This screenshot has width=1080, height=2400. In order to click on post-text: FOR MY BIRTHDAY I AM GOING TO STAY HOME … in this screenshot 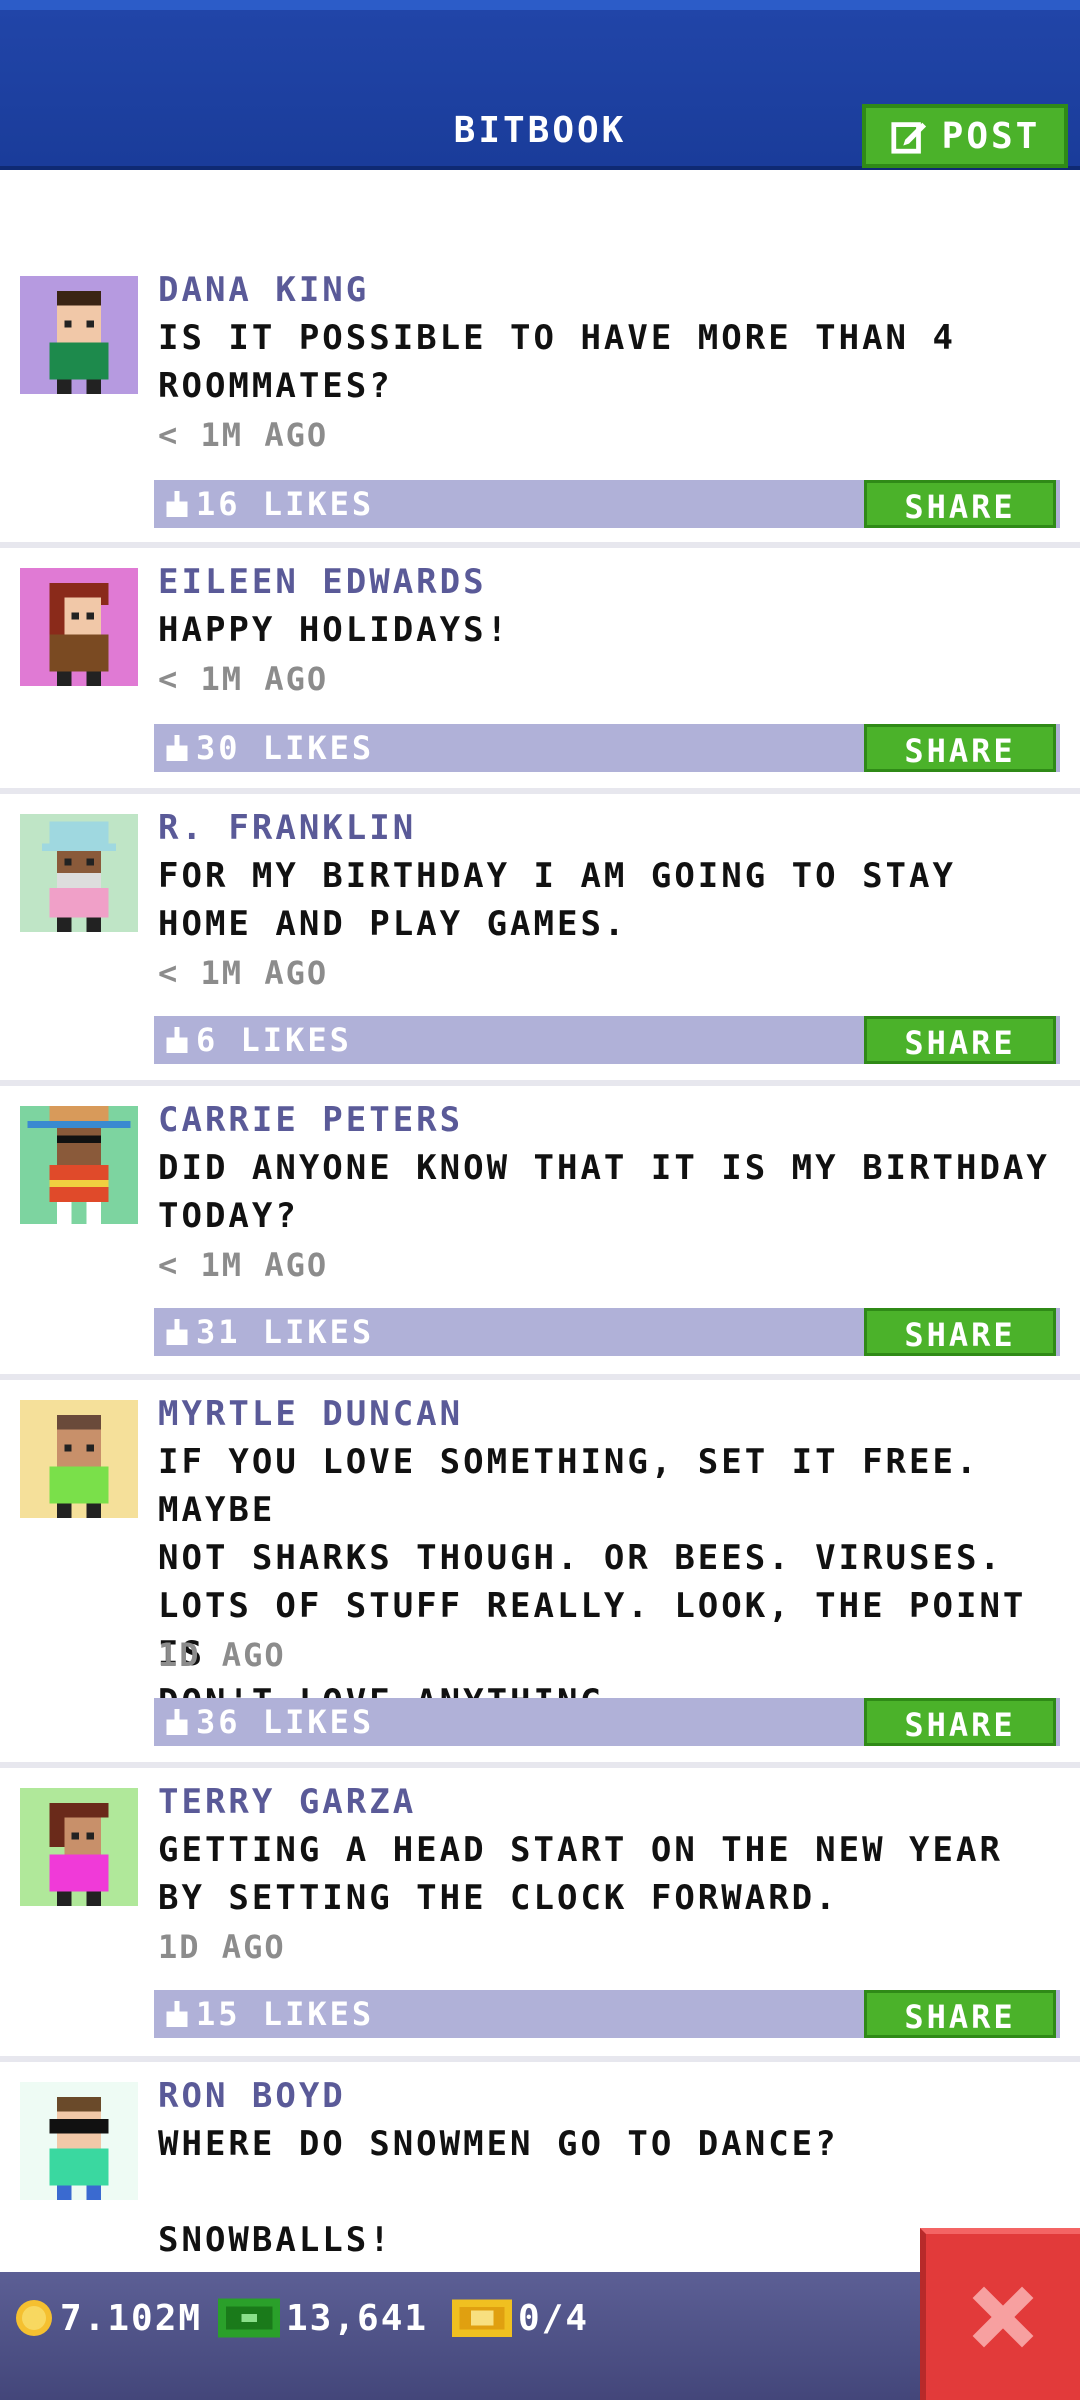, I will do `click(557, 900)`.